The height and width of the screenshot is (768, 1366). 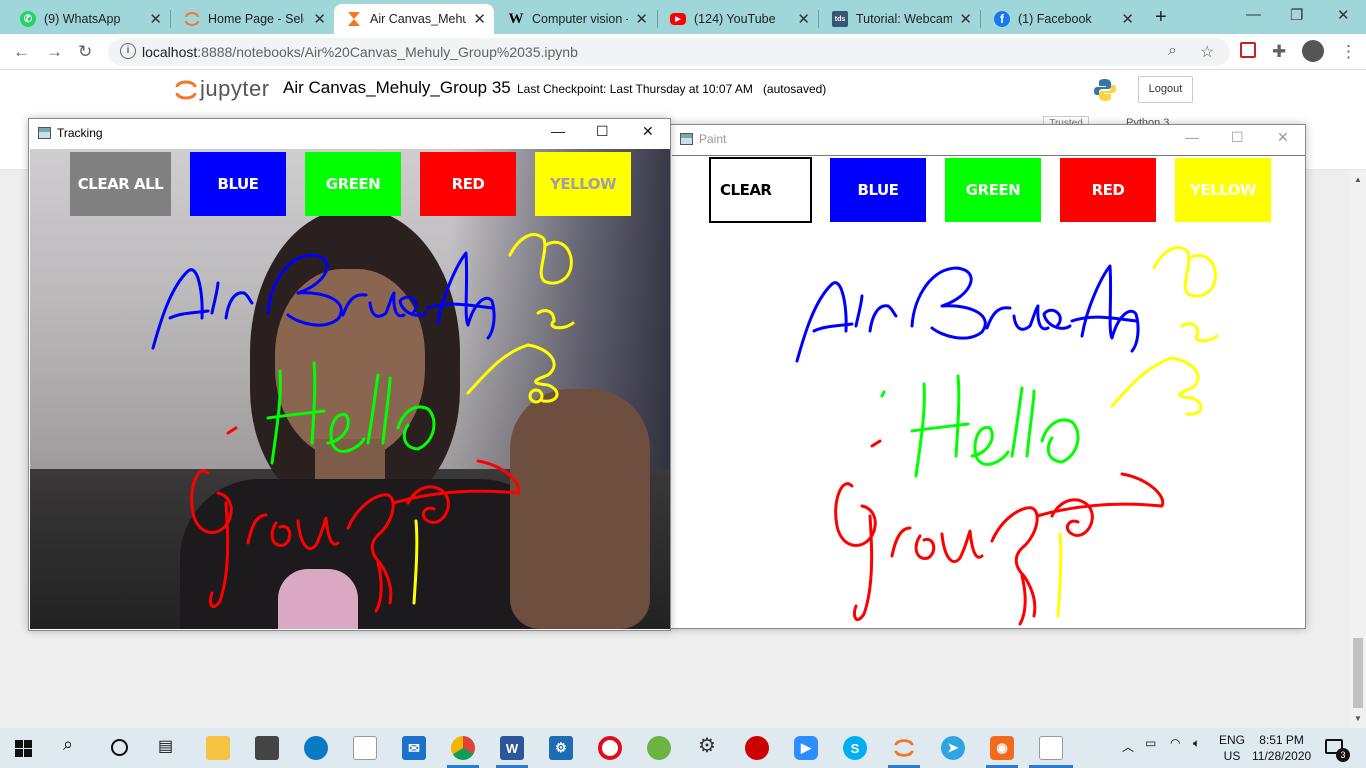 What do you see at coordinates (54, 52) in the screenshot?
I see `forward-icon: →` at bounding box center [54, 52].